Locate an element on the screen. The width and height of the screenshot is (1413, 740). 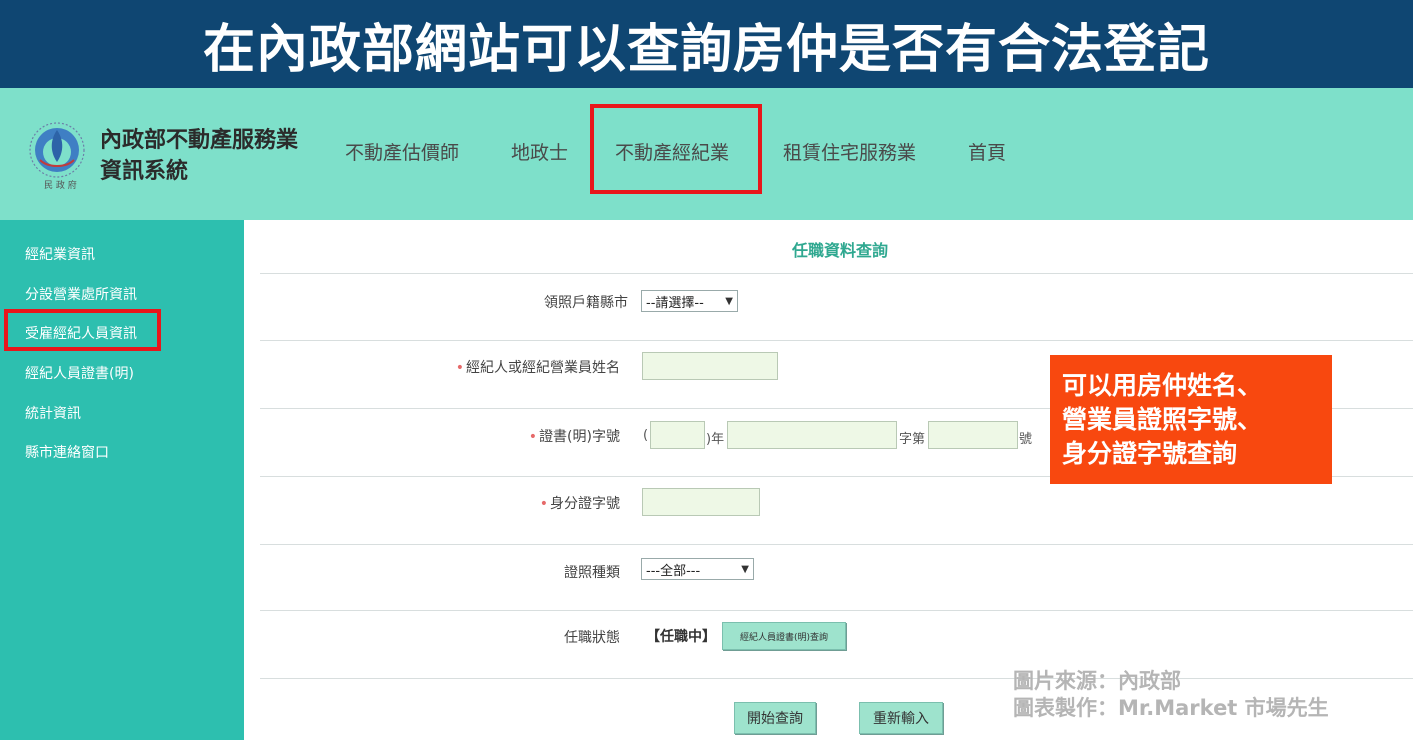
reset-button: 重新輸入 is located at coordinates (901, 718).